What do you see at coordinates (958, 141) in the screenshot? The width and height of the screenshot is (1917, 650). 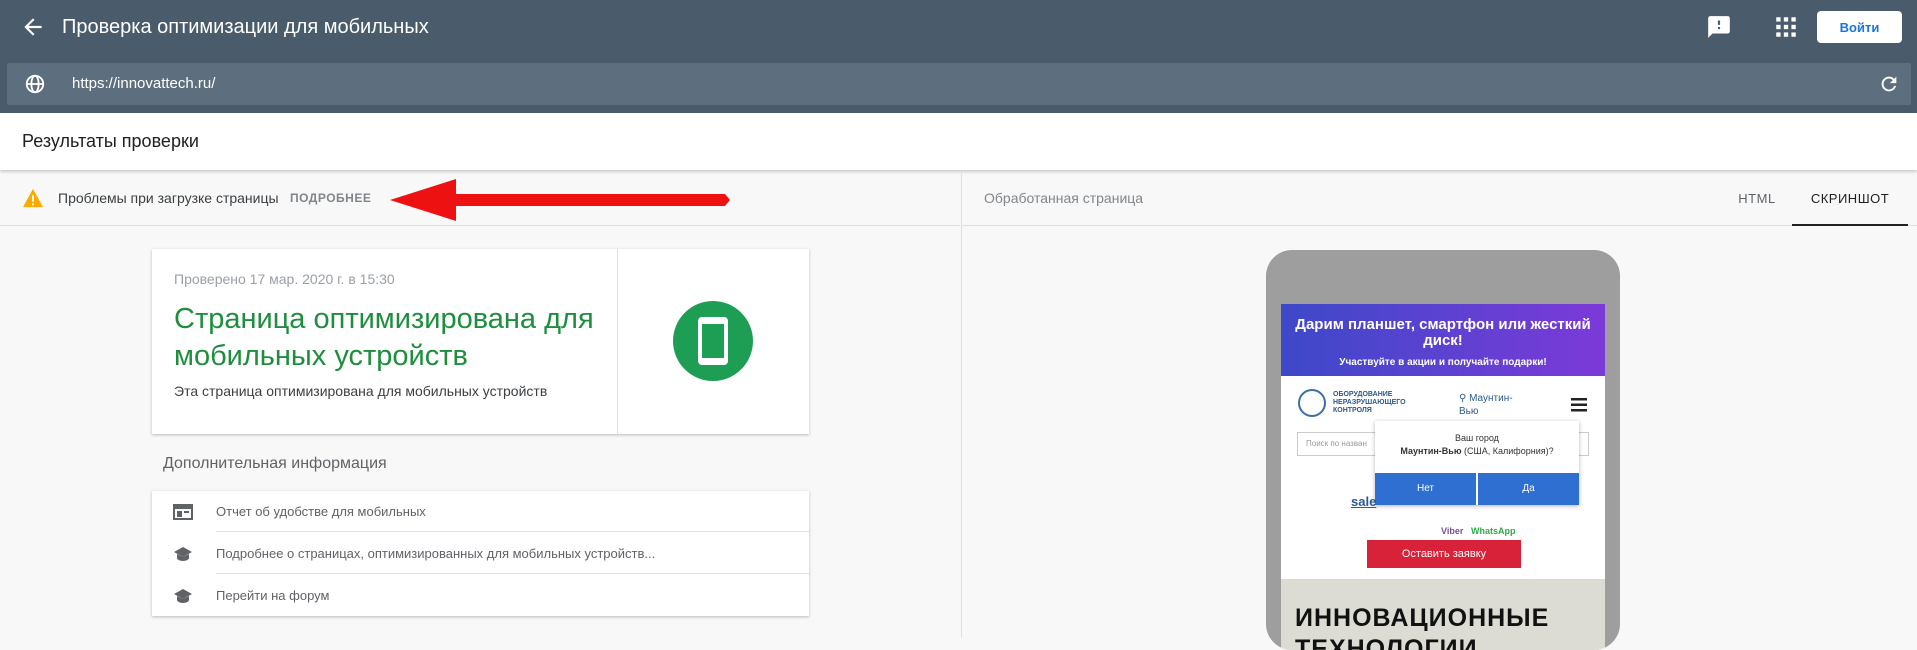 I see `results-header: Результаты проверки` at bounding box center [958, 141].